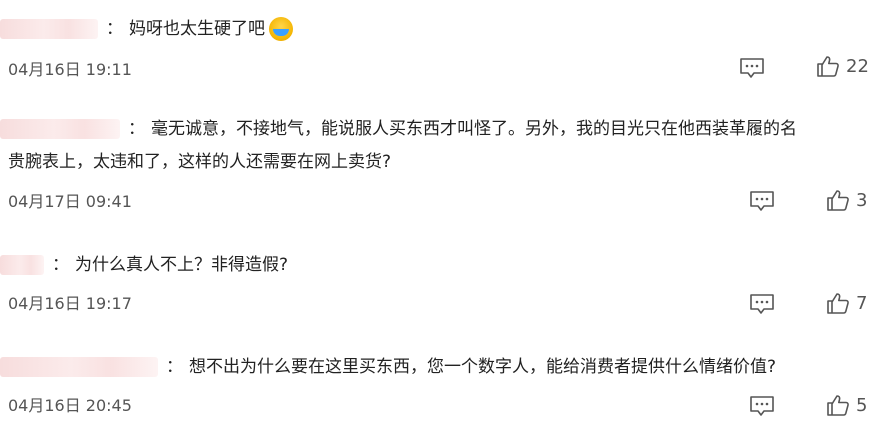  What do you see at coordinates (444, 199) in the screenshot?
I see `comment-meta: 04月17日 09:41 3` at bounding box center [444, 199].